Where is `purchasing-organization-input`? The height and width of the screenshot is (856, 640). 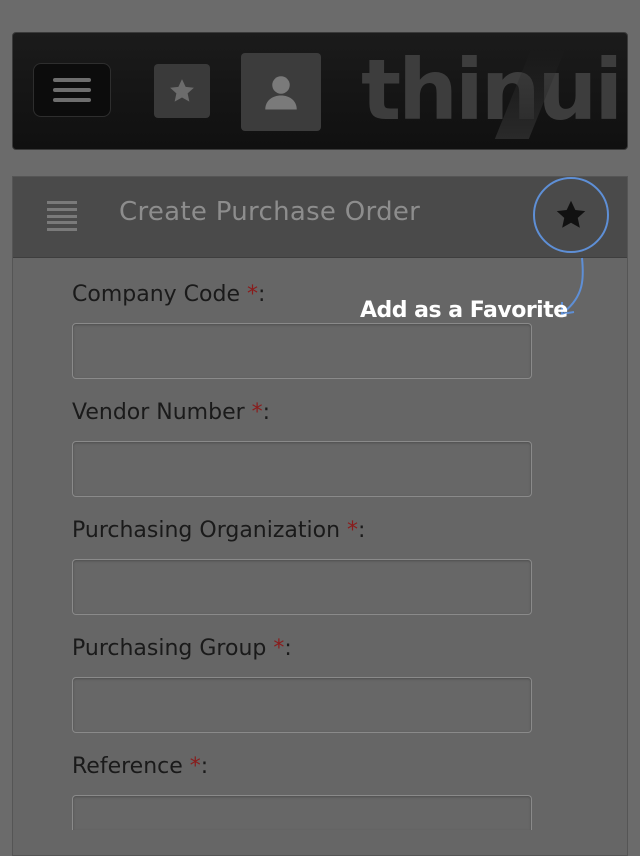
purchasing-organization-input is located at coordinates (302, 587).